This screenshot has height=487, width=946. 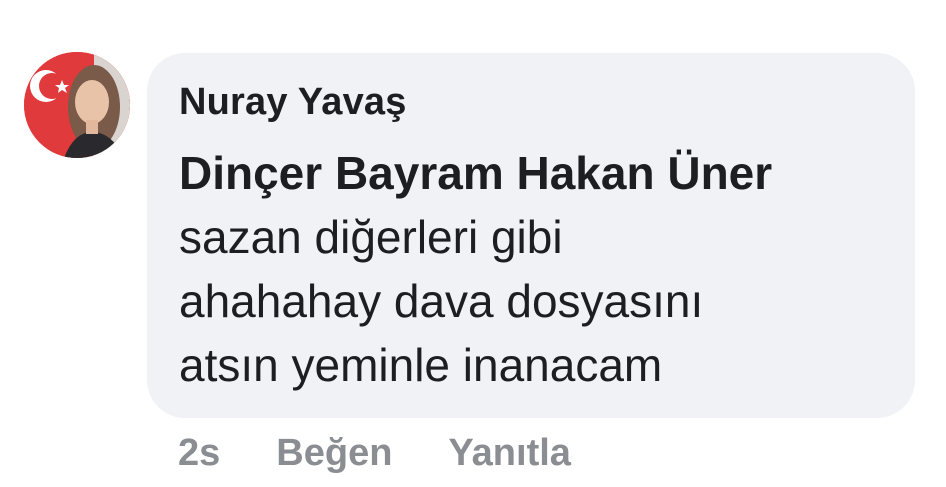 I want to click on comment-text-line-3: atsın yeminle inanacam, so click(x=421, y=365).